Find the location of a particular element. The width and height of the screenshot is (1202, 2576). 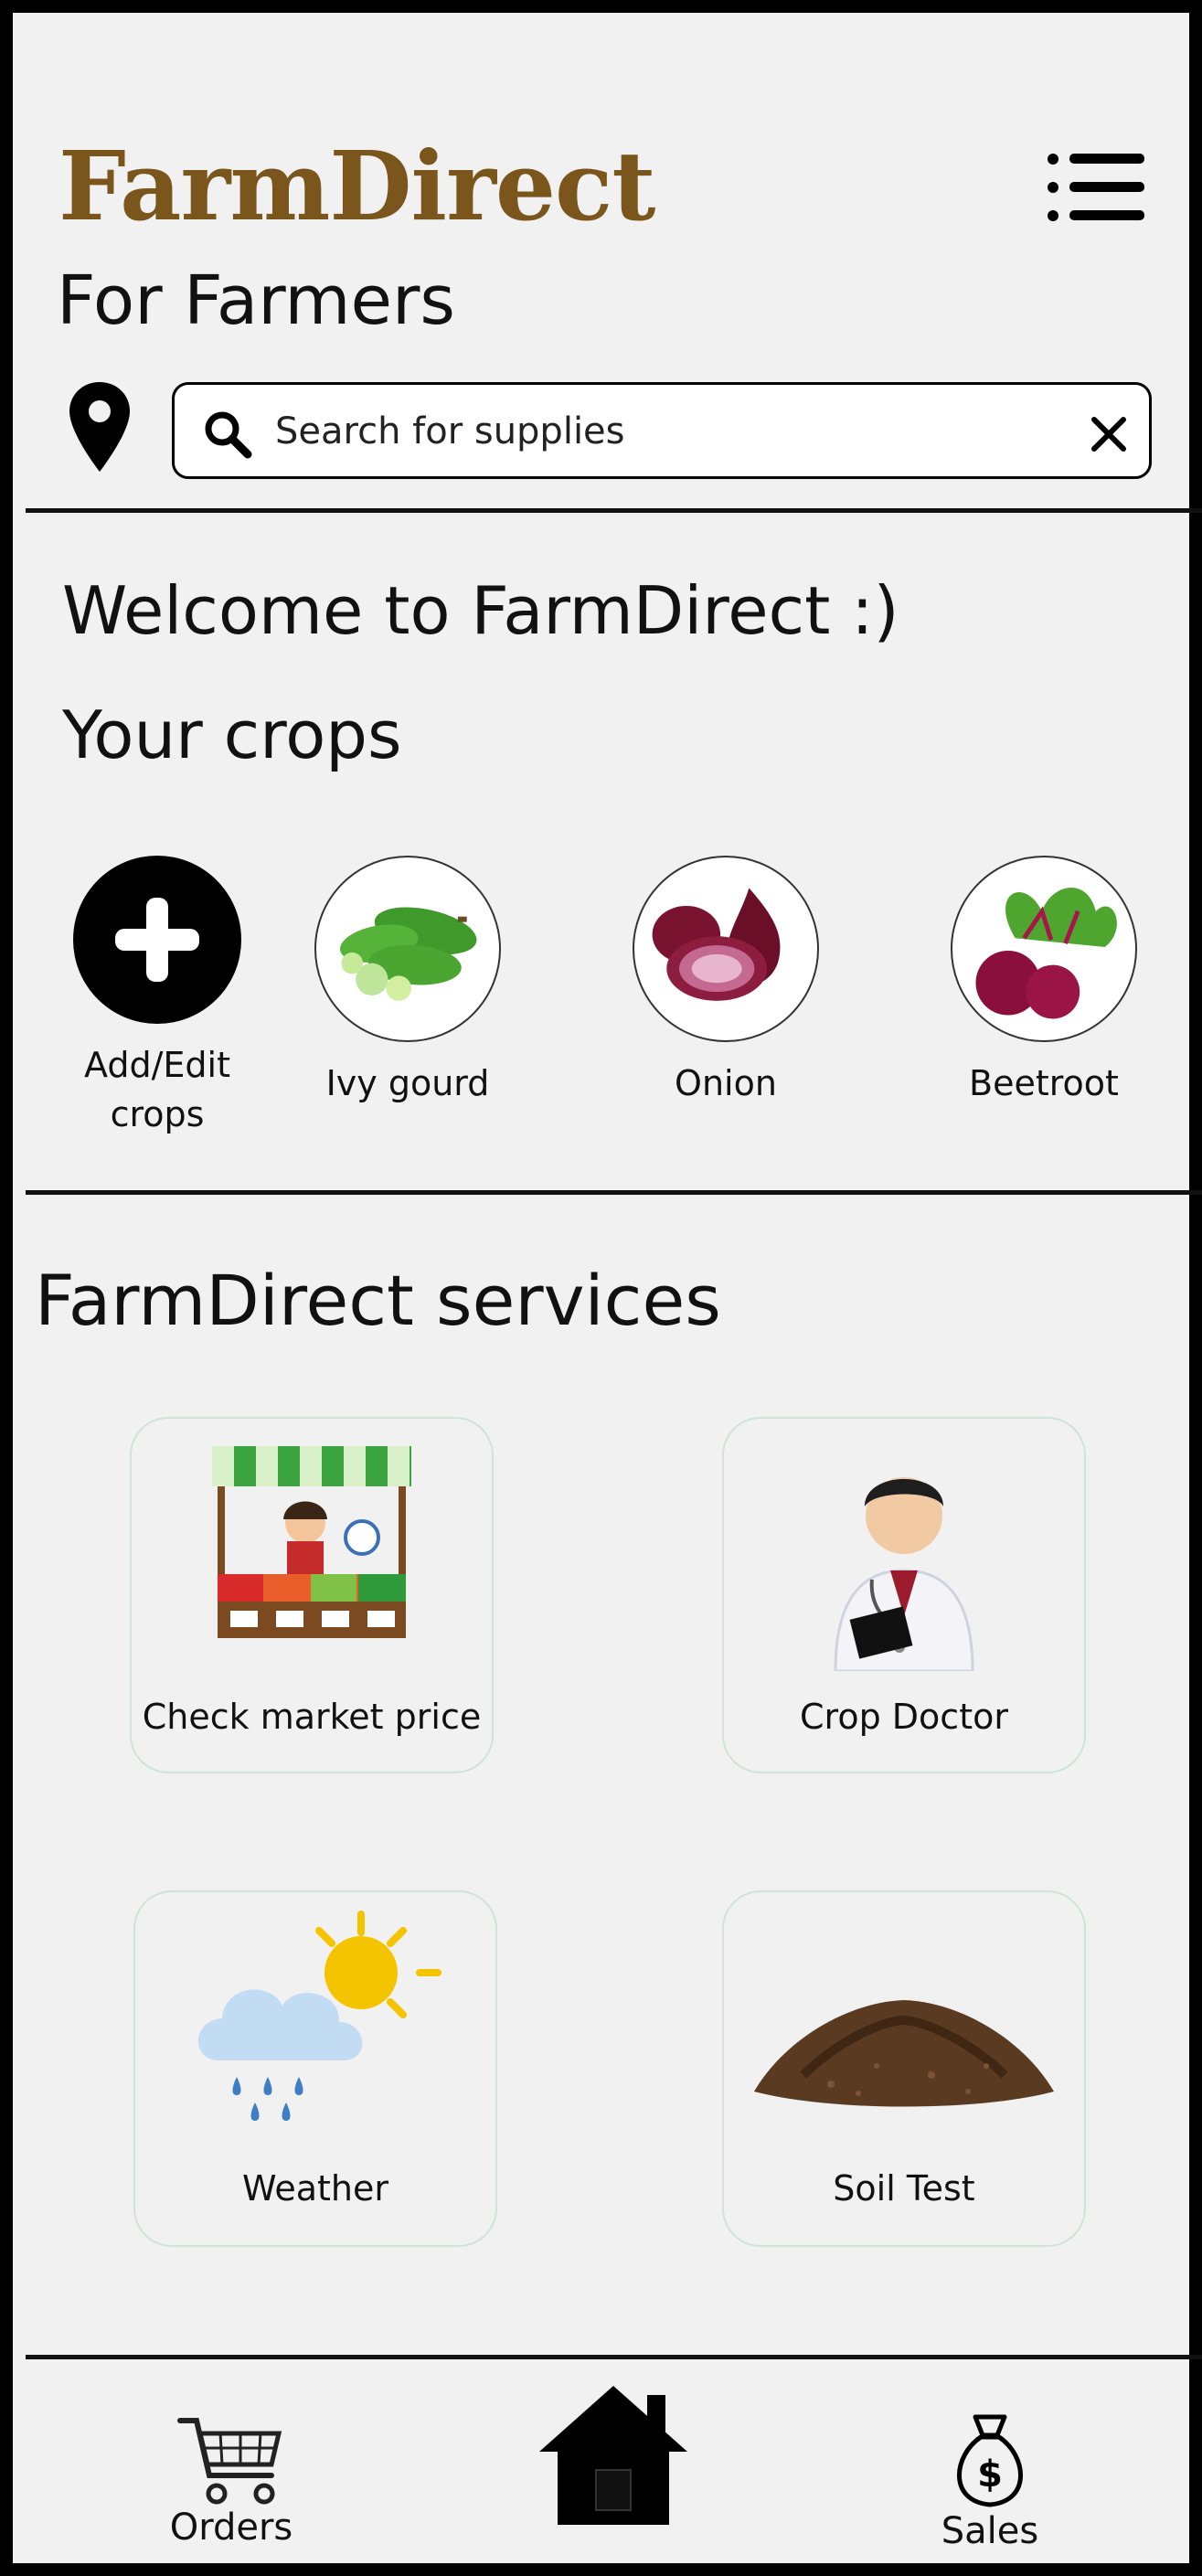

service-card-soil-test: Soil Test is located at coordinates (904, 2068).